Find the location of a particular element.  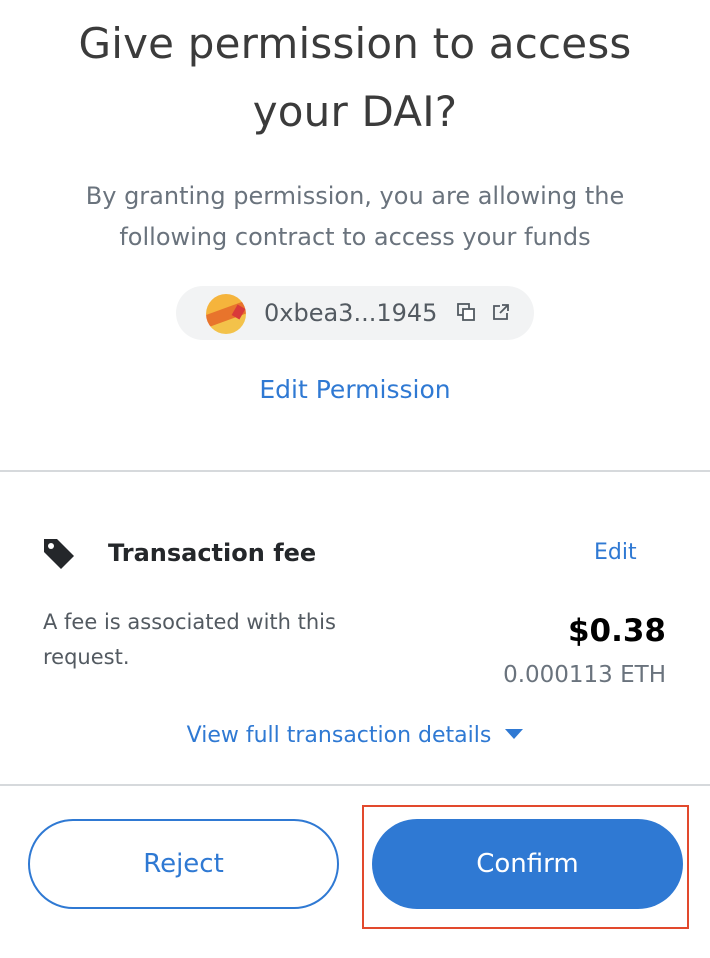

view-details-label: View full transaction details is located at coordinates (339, 735).